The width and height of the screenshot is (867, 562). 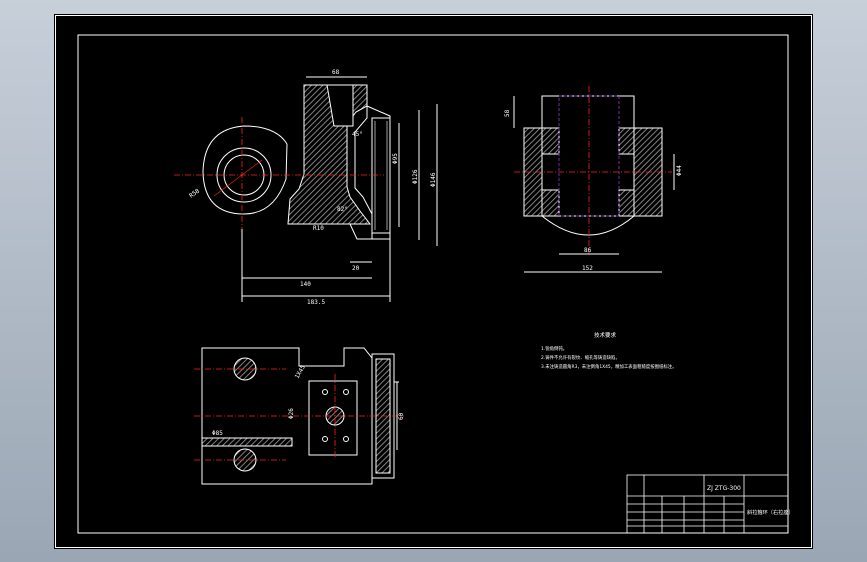 I want to click on top-slot-hatch, so click(x=247, y=442).